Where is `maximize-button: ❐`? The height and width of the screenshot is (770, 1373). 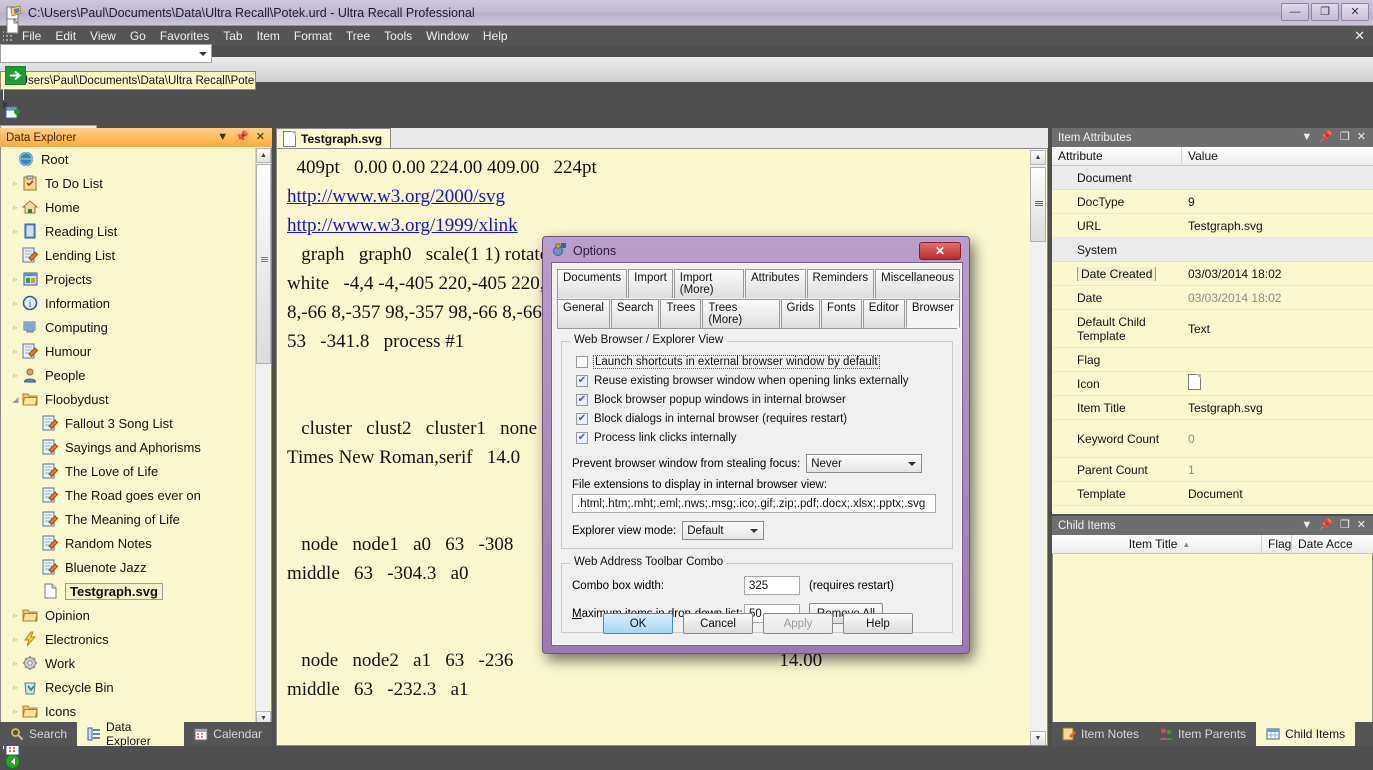
maximize-button: ❐ is located at coordinates (1325, 12).